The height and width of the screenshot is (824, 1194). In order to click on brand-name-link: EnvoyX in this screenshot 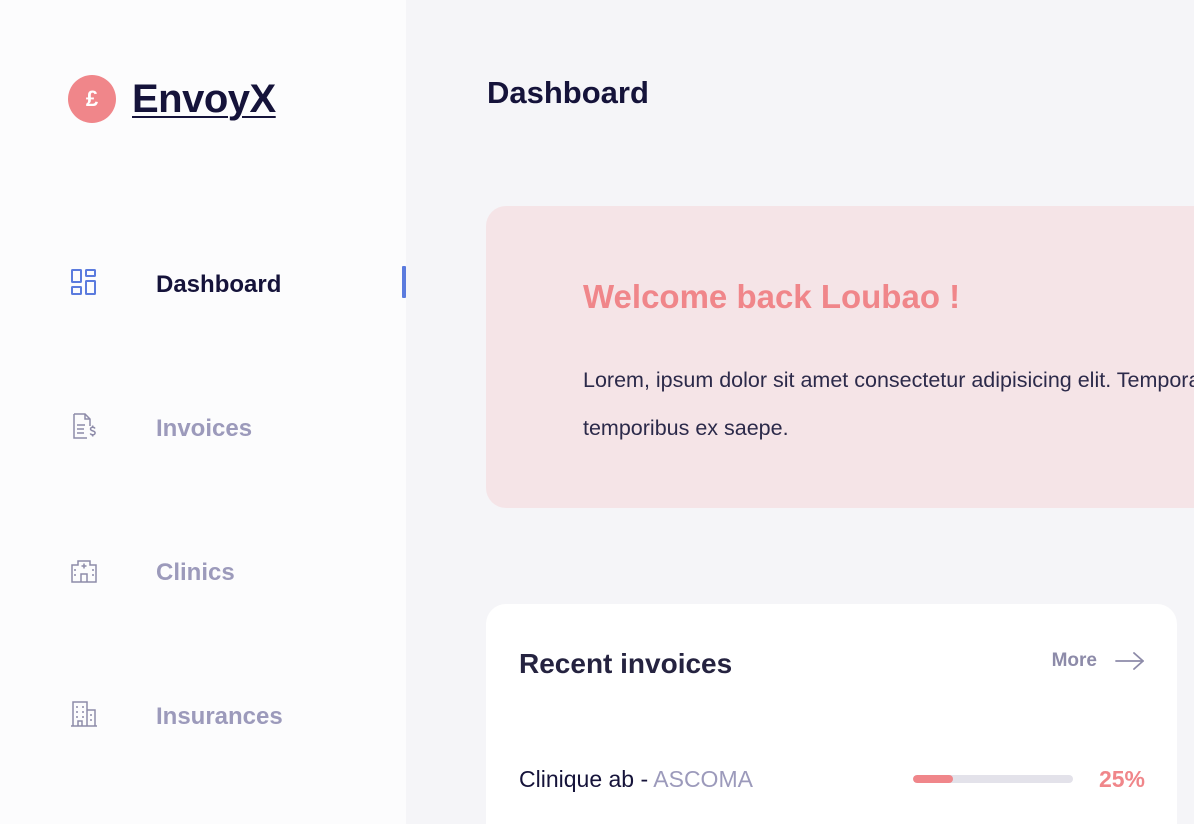, I will do `click(204, 99)`.